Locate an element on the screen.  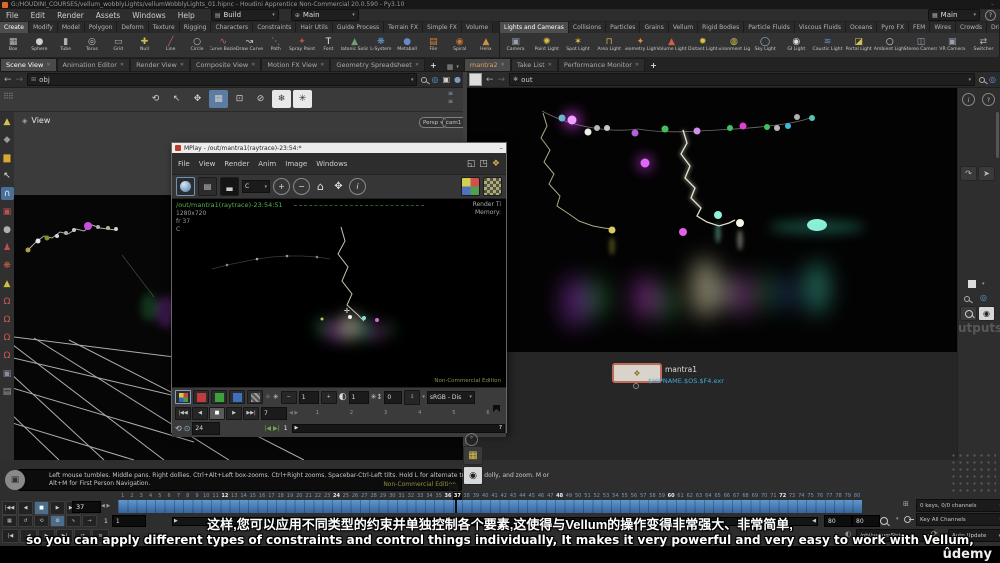
view-disable-icon: ⊘ is located at coordinates (260, 99).